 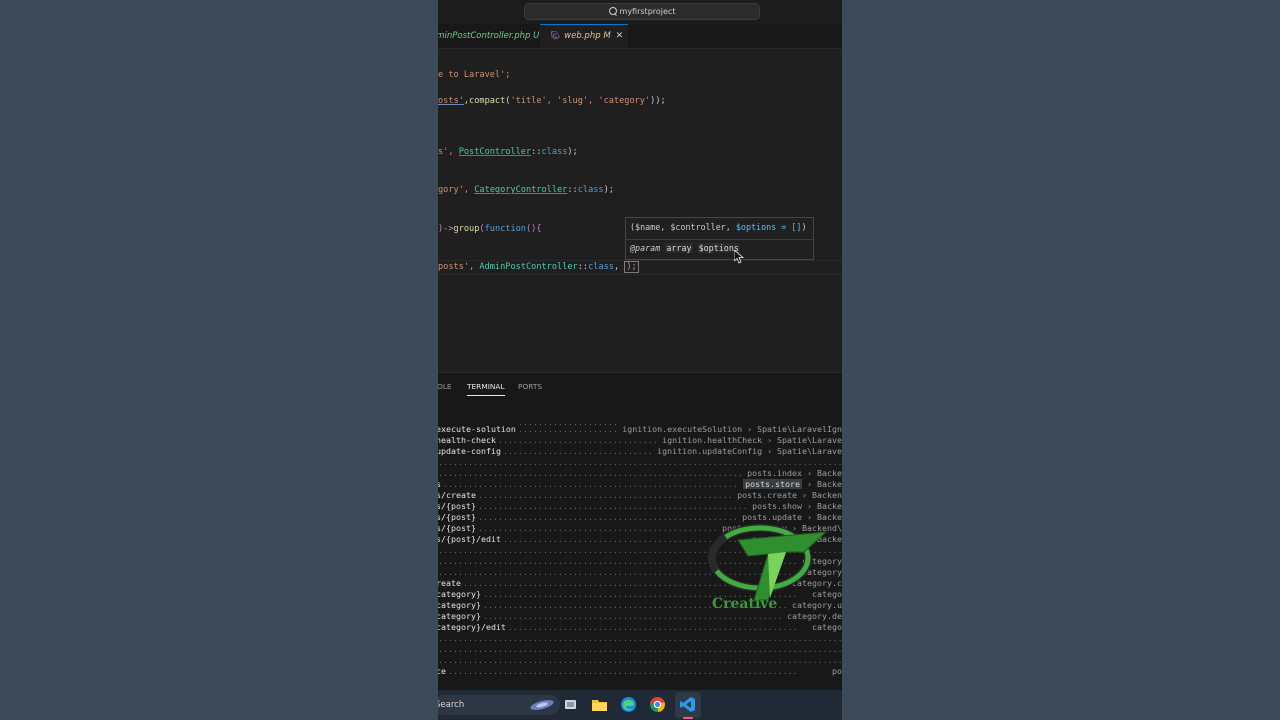 What do you see at coordinates (599, 704) in the screenshot?
I see `file-explorer-icon` at bounding box center [599, 704].